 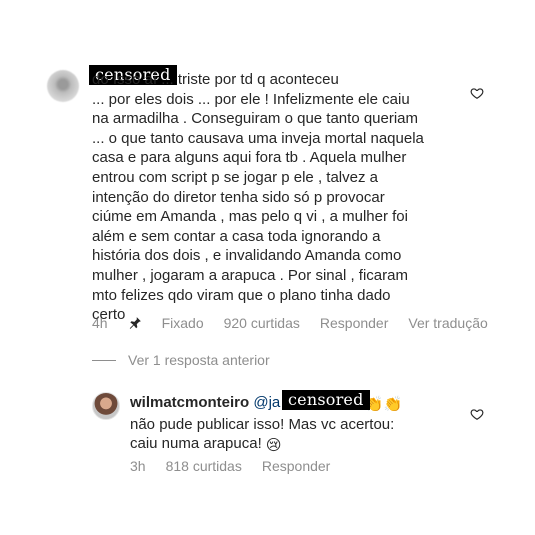 I want to click on comment-time: 4h, so click(x=100, y=323).